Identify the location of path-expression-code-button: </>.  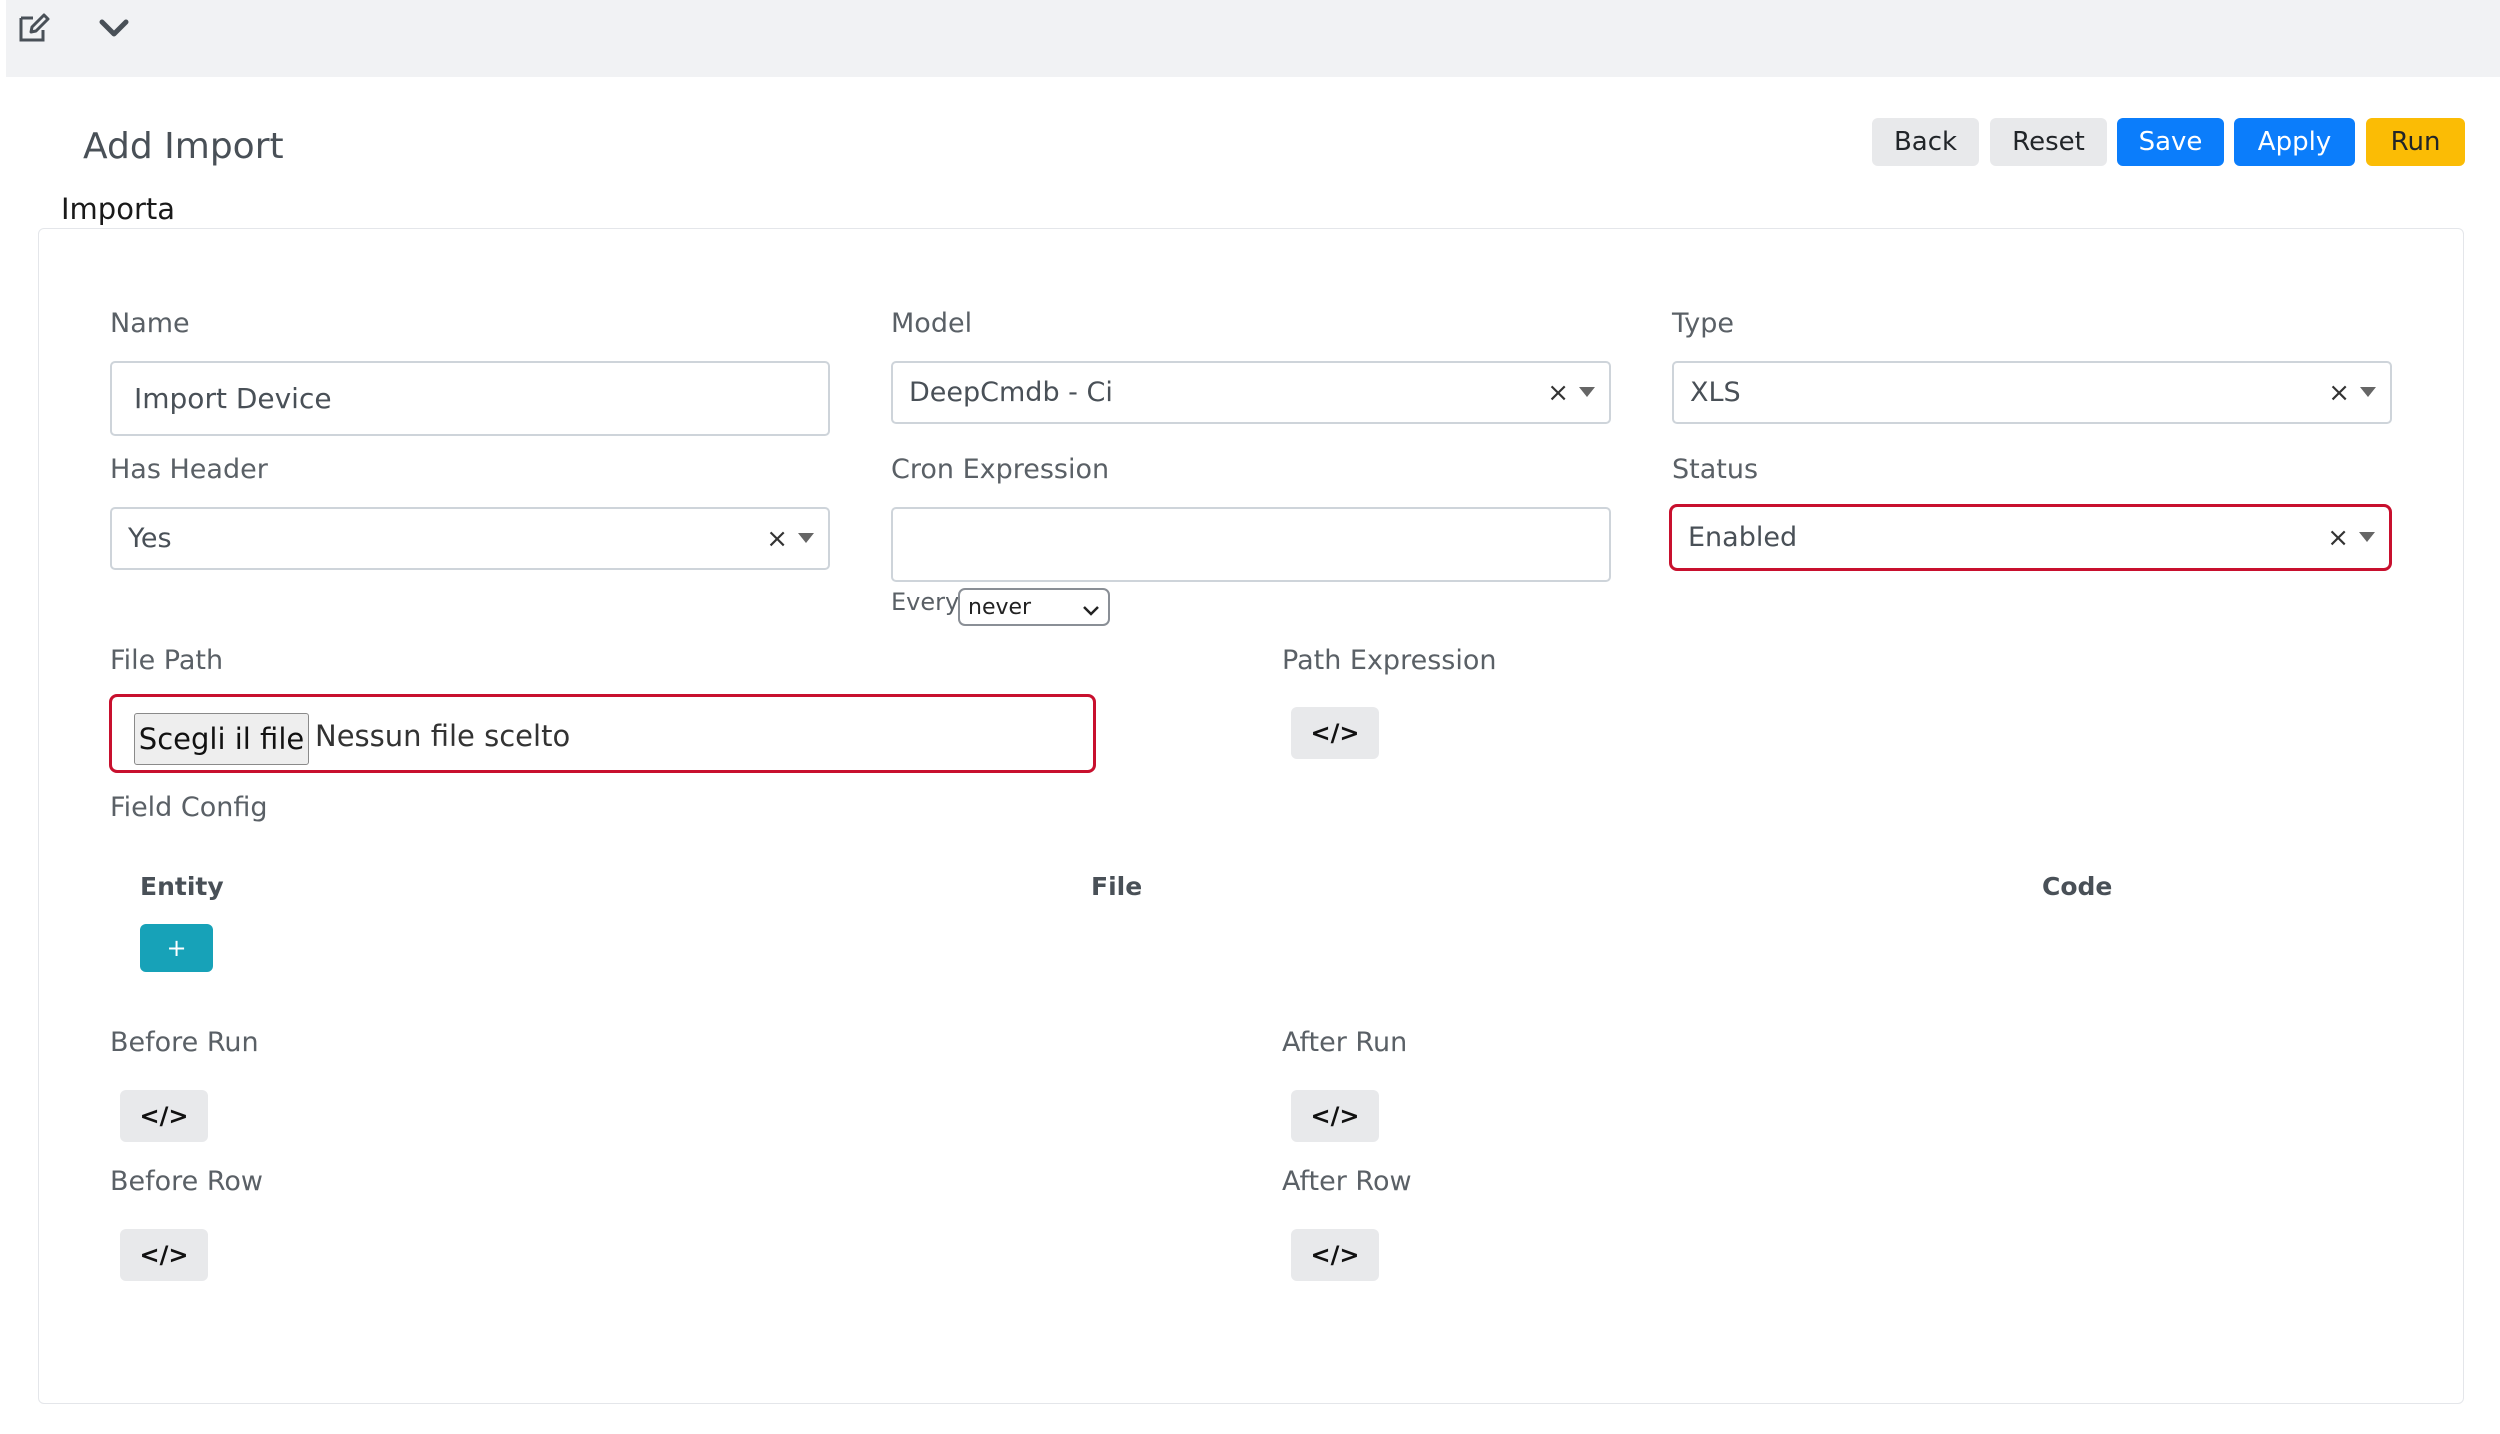
(1335, 733).